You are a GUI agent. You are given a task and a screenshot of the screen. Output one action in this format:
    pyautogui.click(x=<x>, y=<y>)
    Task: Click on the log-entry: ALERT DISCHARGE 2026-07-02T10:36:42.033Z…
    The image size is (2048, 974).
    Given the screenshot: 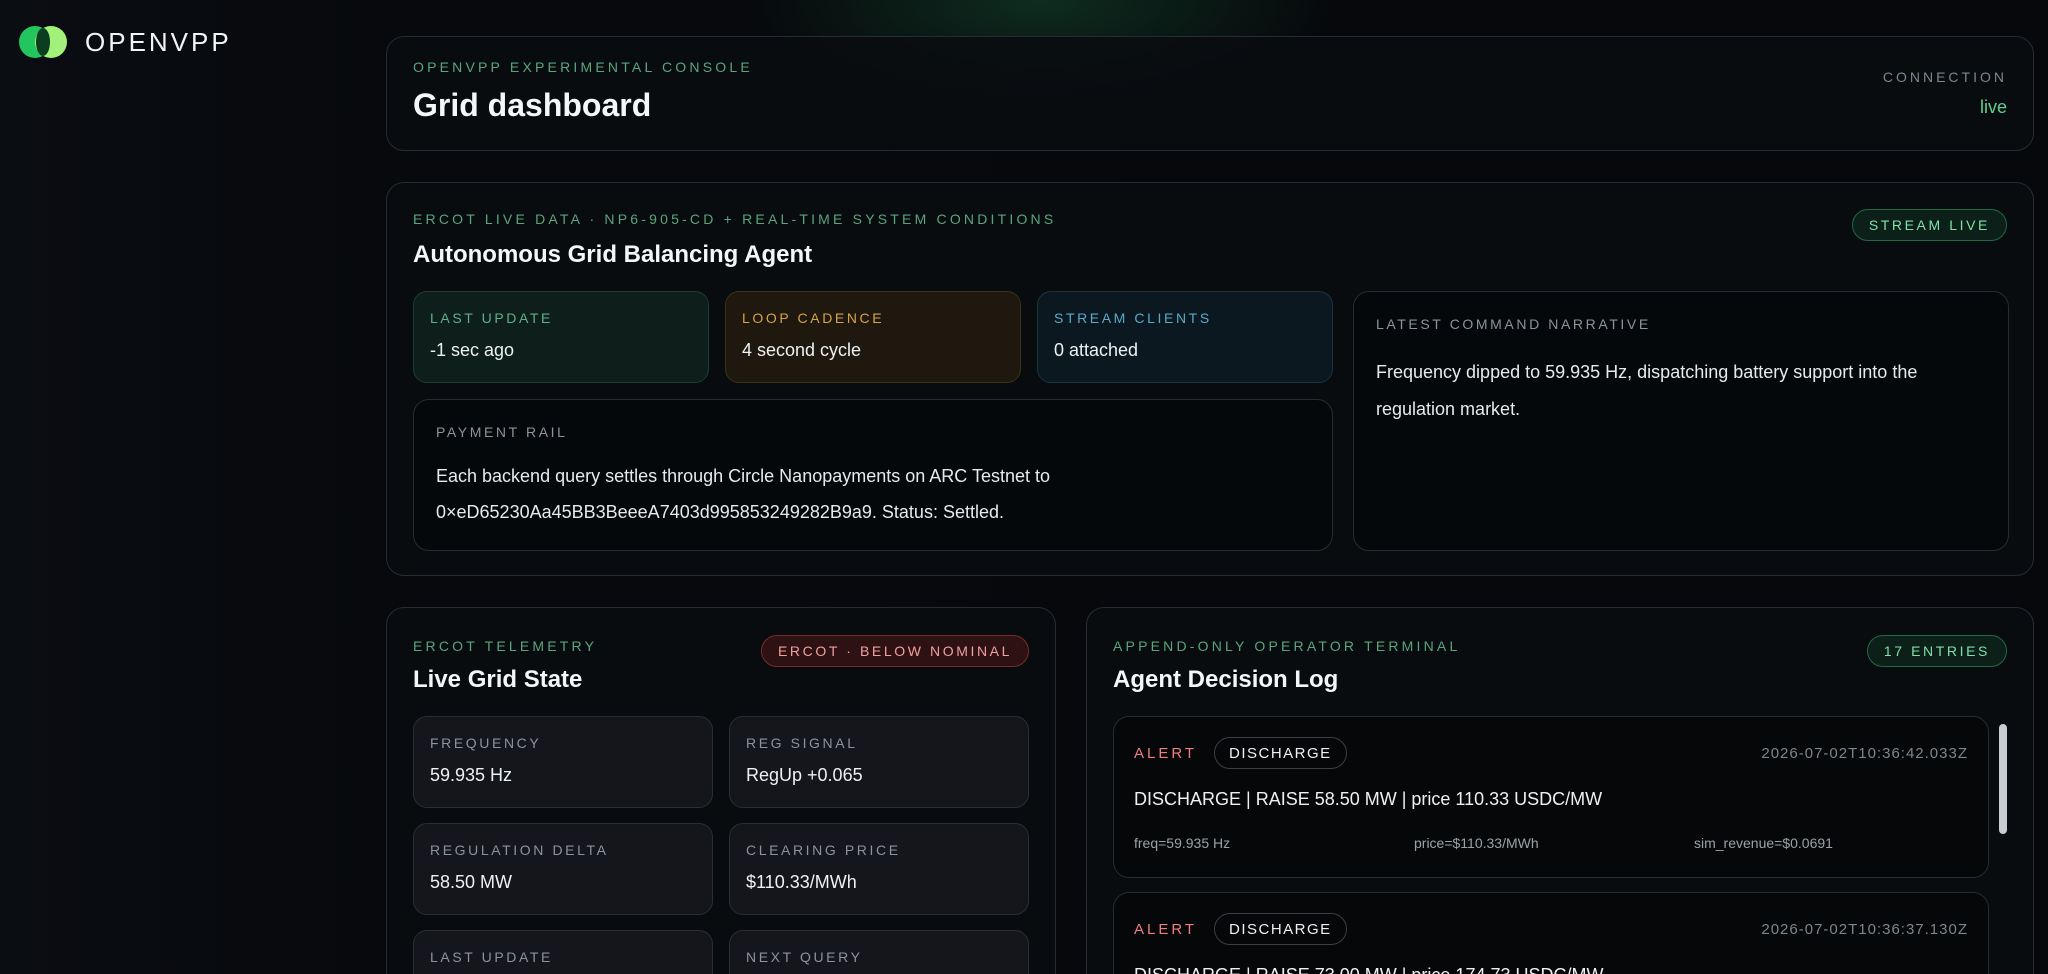 What is the action you would take?
    pyautogui.click(x=1551, y=797)
    